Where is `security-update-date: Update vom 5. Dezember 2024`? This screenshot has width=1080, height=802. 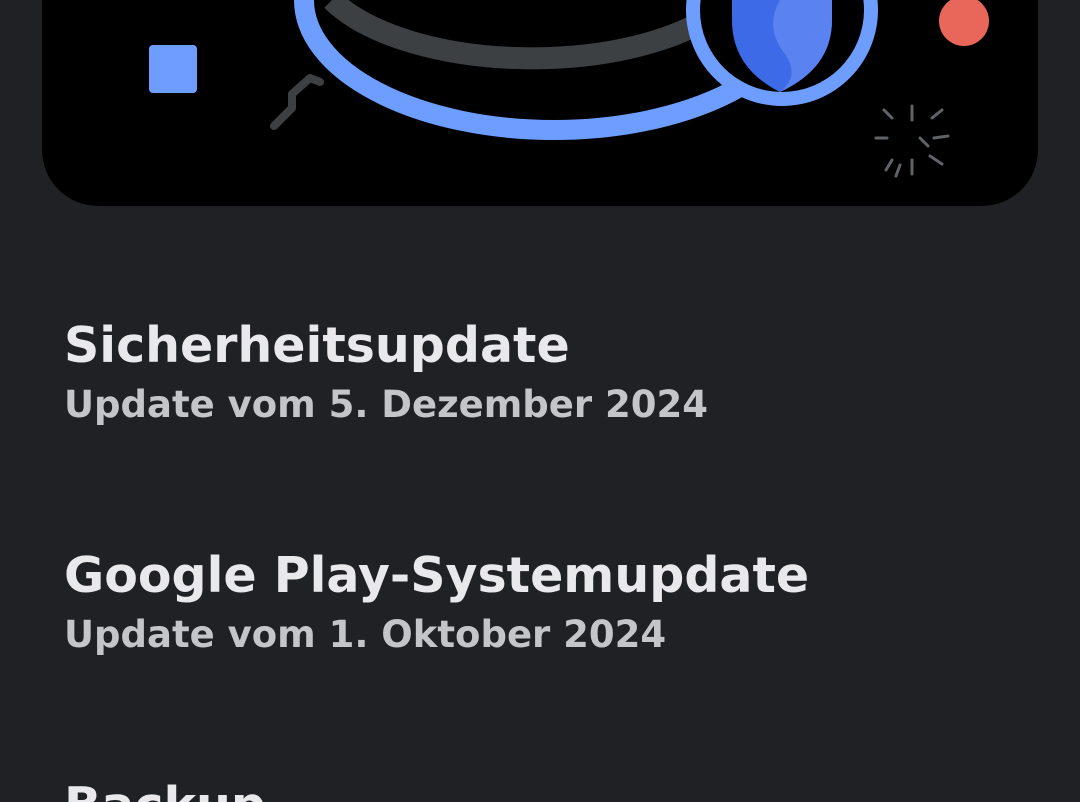 security-update-date: Update vom 5. Dezember 2024 is located at coordinates (386, 405).